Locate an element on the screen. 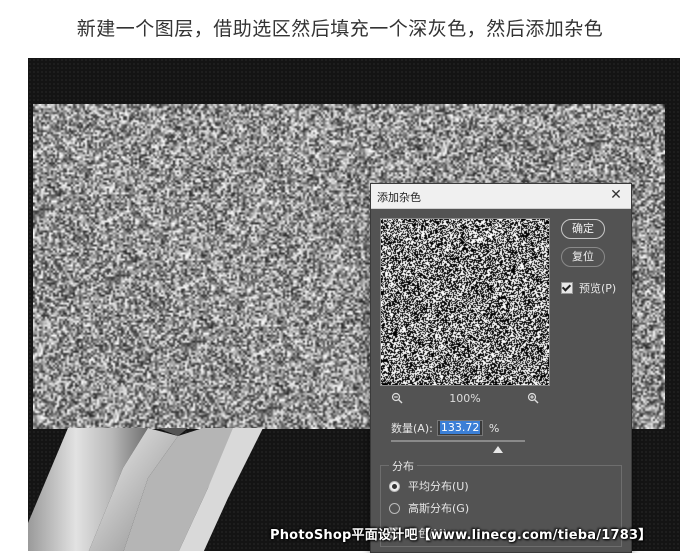  dialog-titlebar: 添加杂色 ✕ is located at coordinates (501, 196).